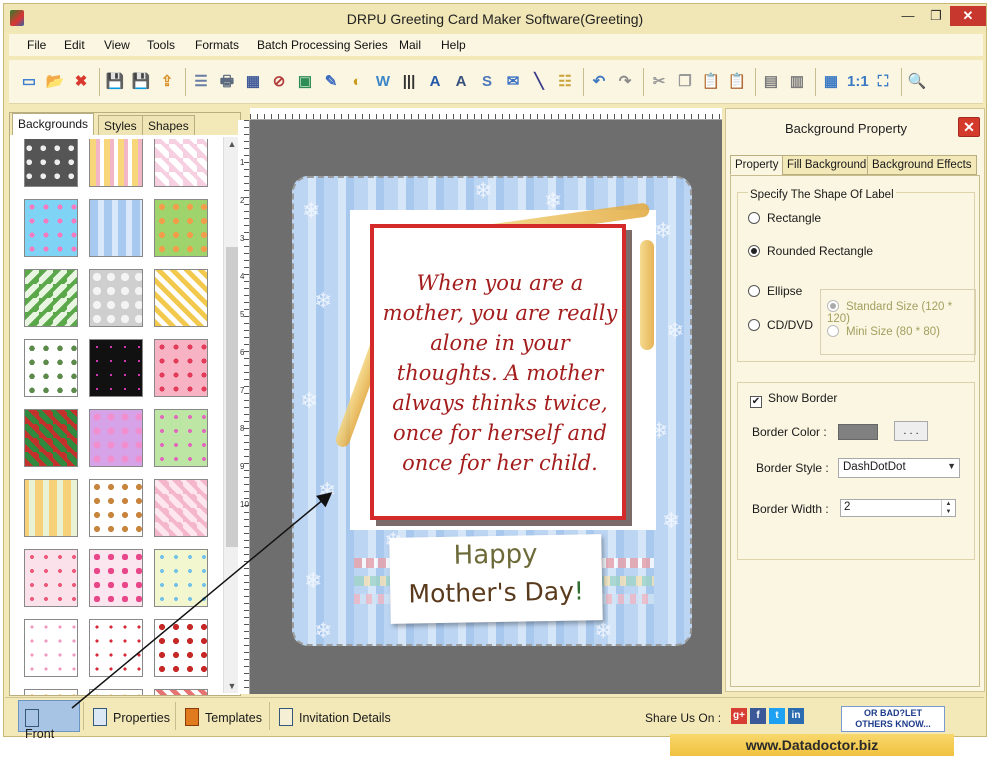 The width and height of the screenshot is (990, 757). What do you see at coordinates (161, 45) in the screenshot?
I see `menu-tools: Tools` at bounding box center [161, 45].